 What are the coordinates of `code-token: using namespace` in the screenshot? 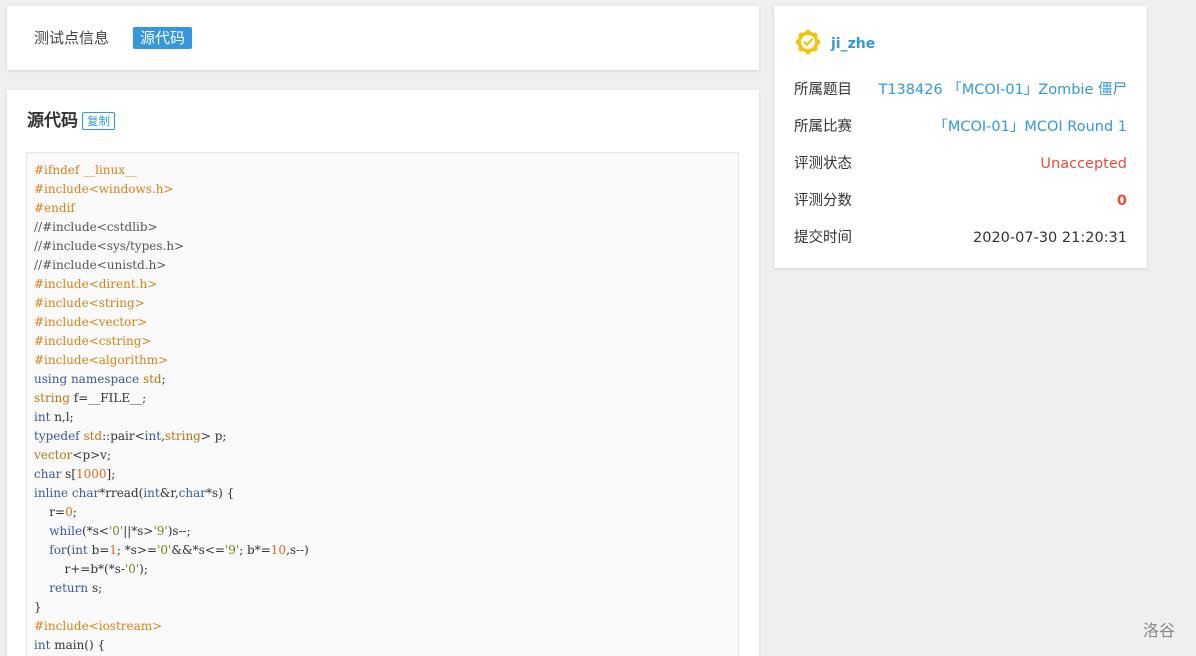 It's located at (88, 379).